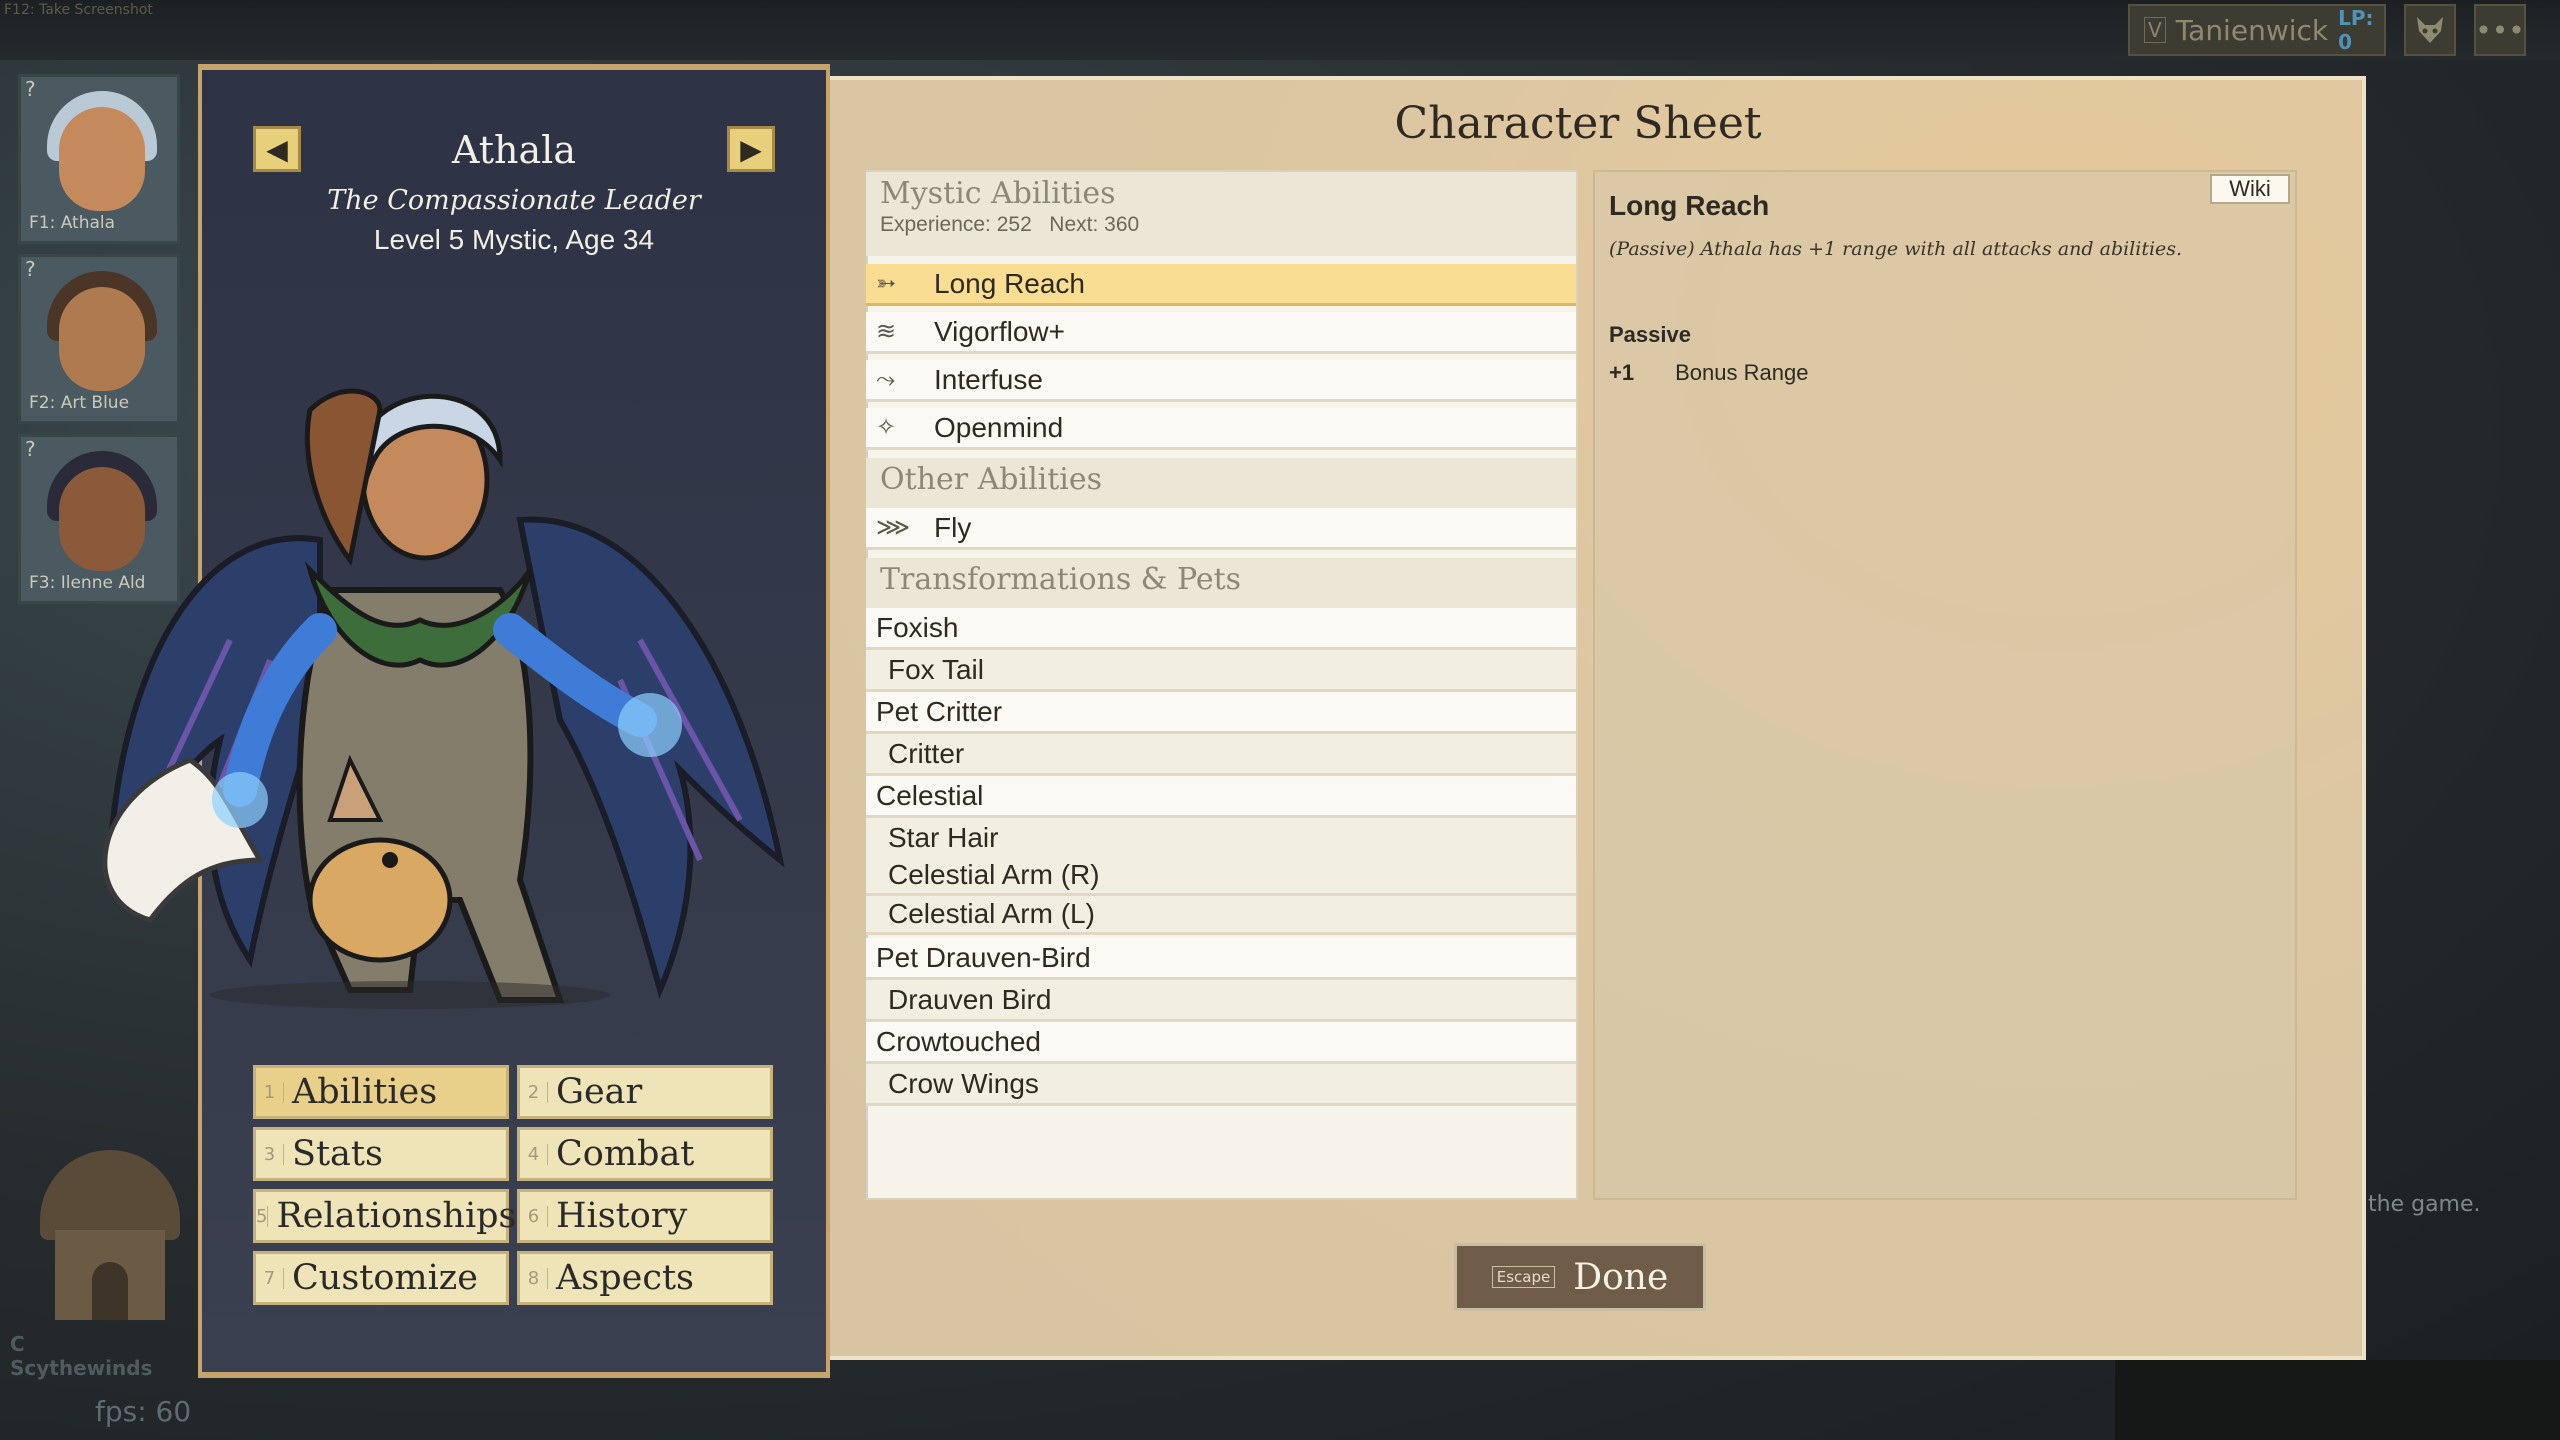 The width and height of the screenshot is (2560, 1440). Describe the element at coordinates (1708, 373) in the screenshot. I see `detail-stat: +1 Bonus Range` at that location.